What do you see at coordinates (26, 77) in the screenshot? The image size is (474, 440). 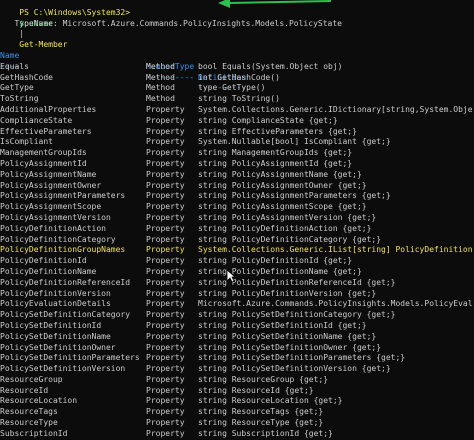 I see `member-name: GetHashCode` at bounding box center [26, 77].